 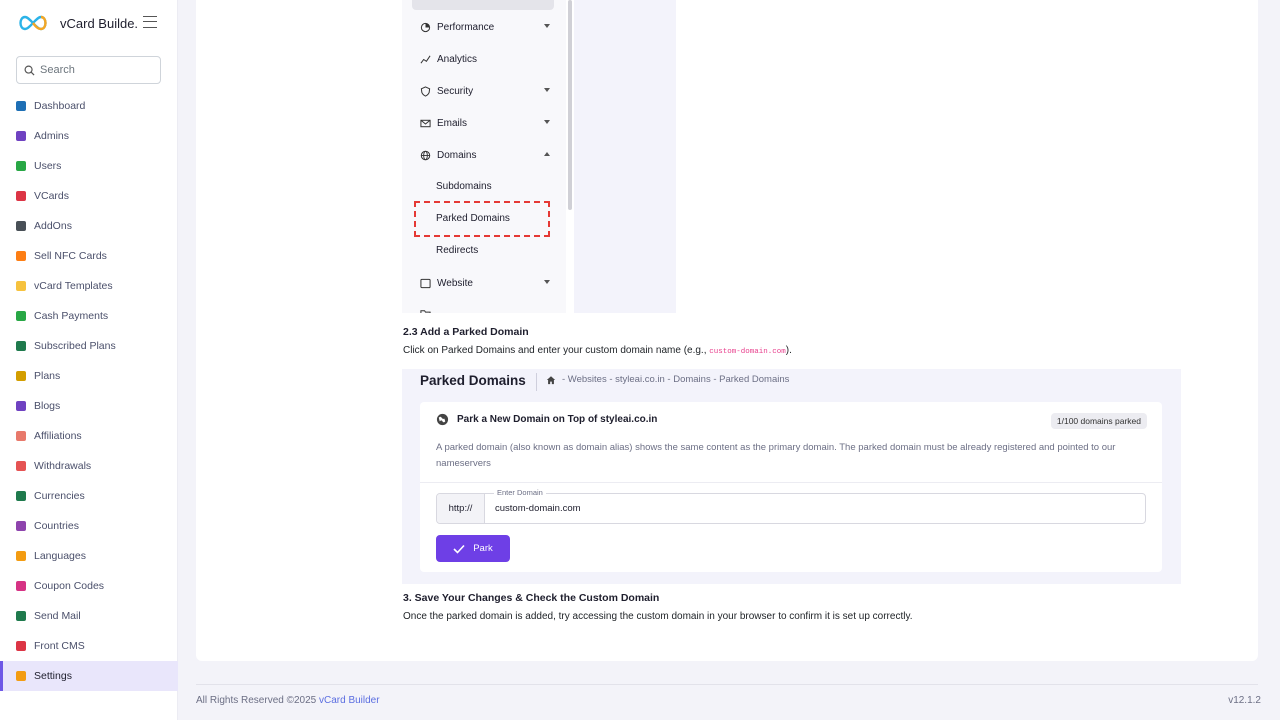 What do you see at coordinates (52, 136) in the screenshot?
I see `sidebar-item-label: Admins` at bounding box center [52, 136].